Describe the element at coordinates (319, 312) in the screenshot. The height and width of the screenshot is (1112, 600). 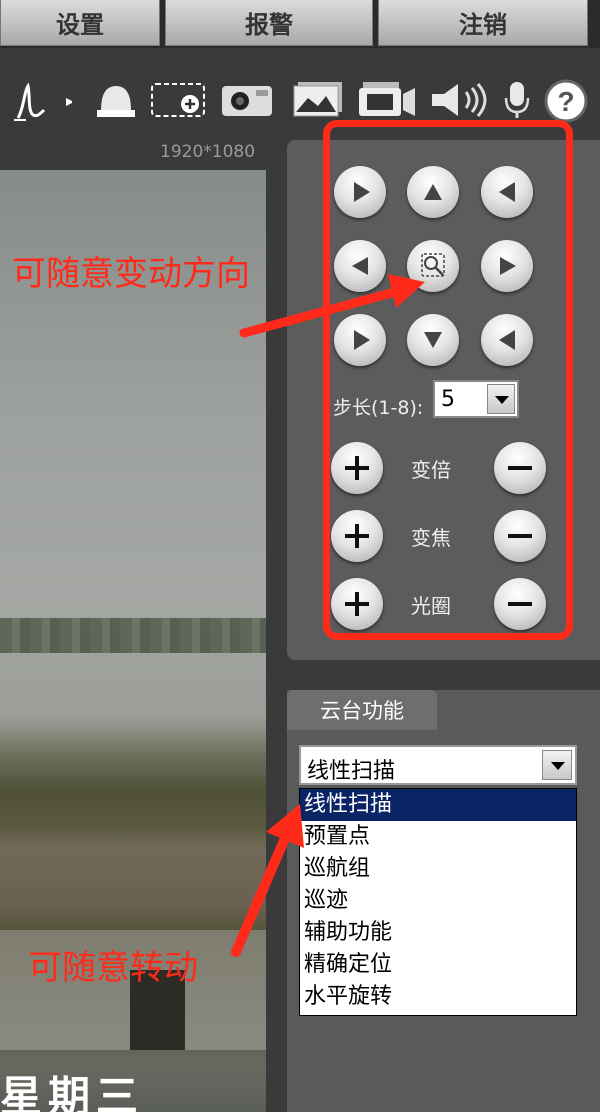
I see `annotation-arrow-direction` at that location.